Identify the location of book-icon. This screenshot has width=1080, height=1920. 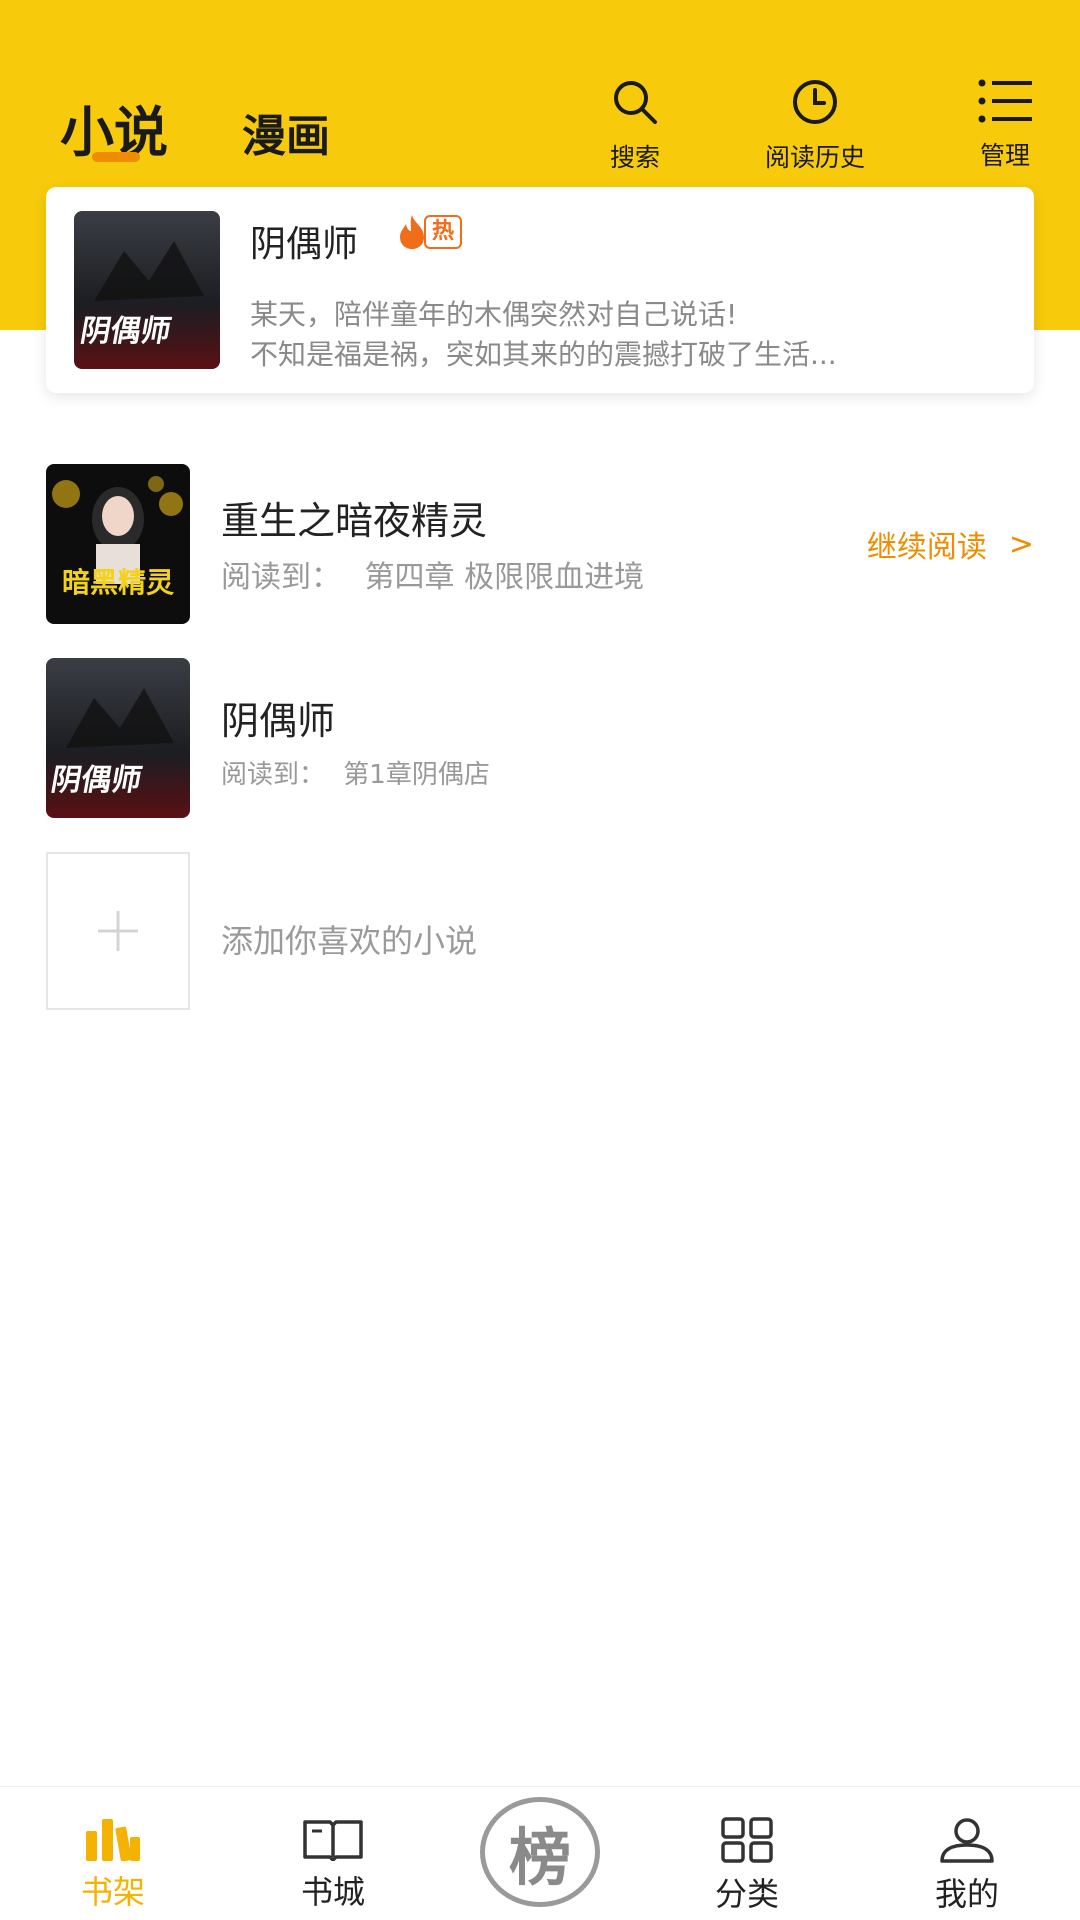
(333, 1840).